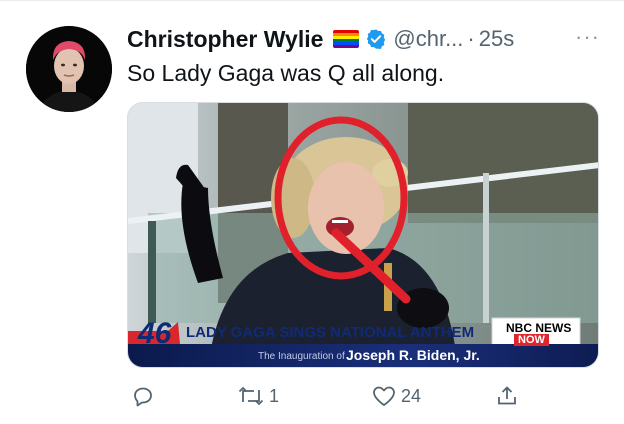  Describe the element at coordinates (346, 39) in the screenshot. I see `rainbow-flag-icon` at that location.